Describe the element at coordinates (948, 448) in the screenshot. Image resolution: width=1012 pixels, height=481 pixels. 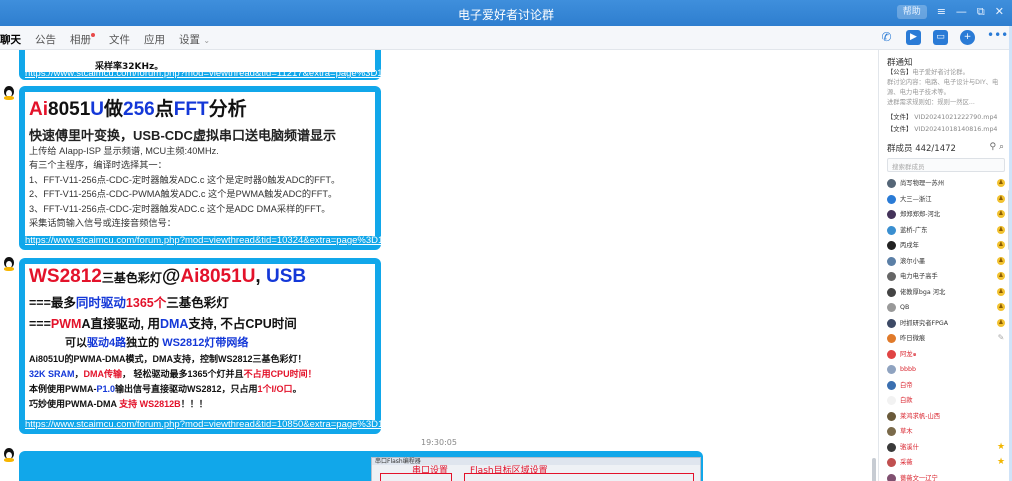
I see `member-item: 骆溪什 ★` at that location.